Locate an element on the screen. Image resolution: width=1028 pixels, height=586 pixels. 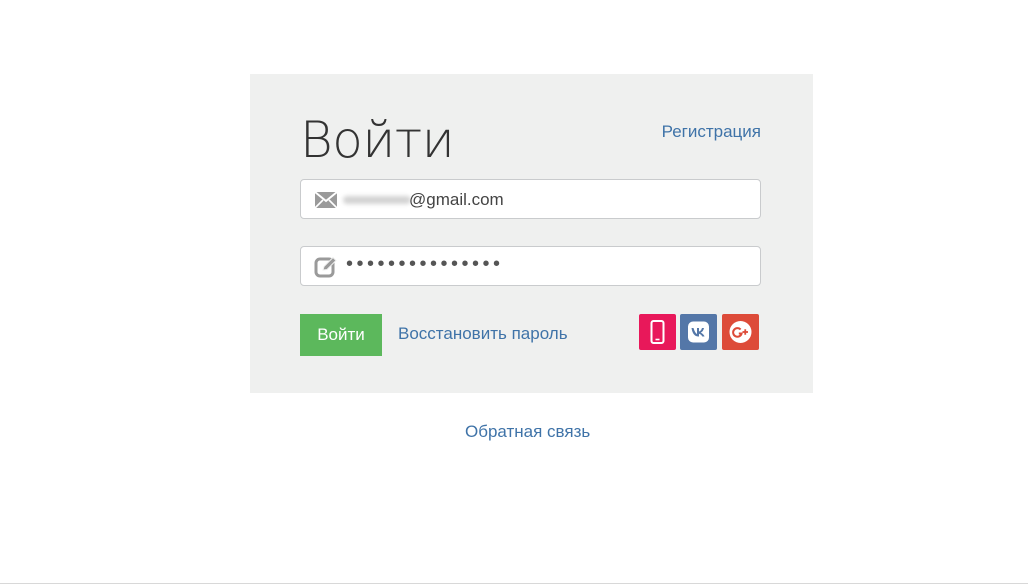
mobile-phone-icon is located at coordinates (657, 332).